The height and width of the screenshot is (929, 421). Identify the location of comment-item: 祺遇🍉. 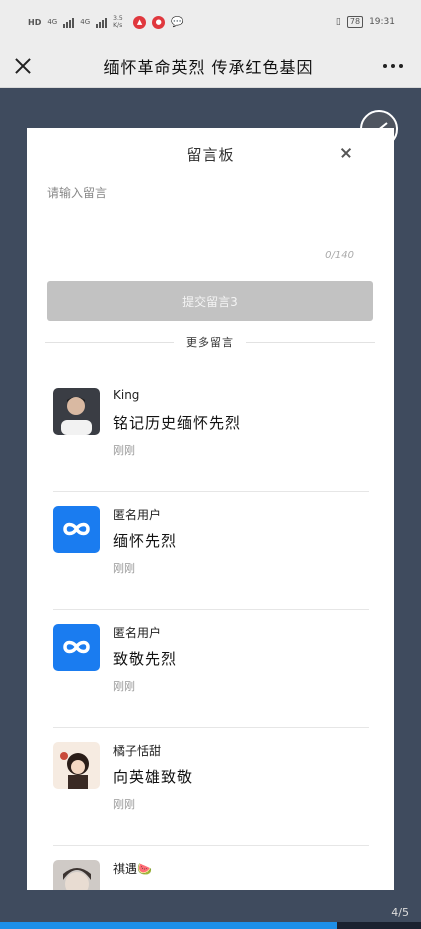
(211, 868).